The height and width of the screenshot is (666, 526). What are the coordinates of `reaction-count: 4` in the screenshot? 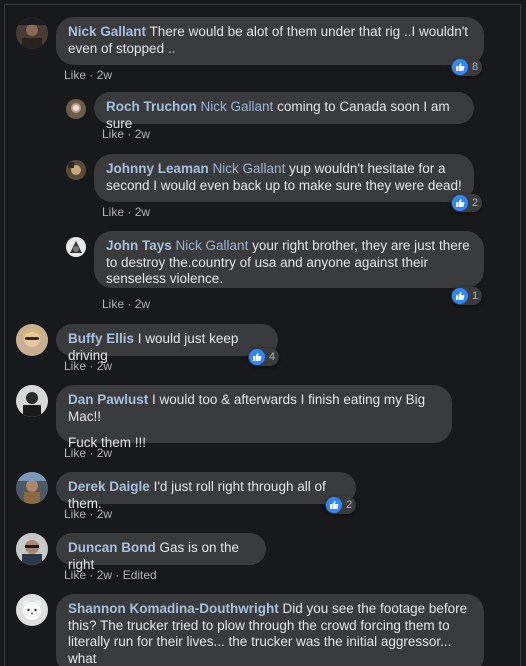 It's located at (264, 357).